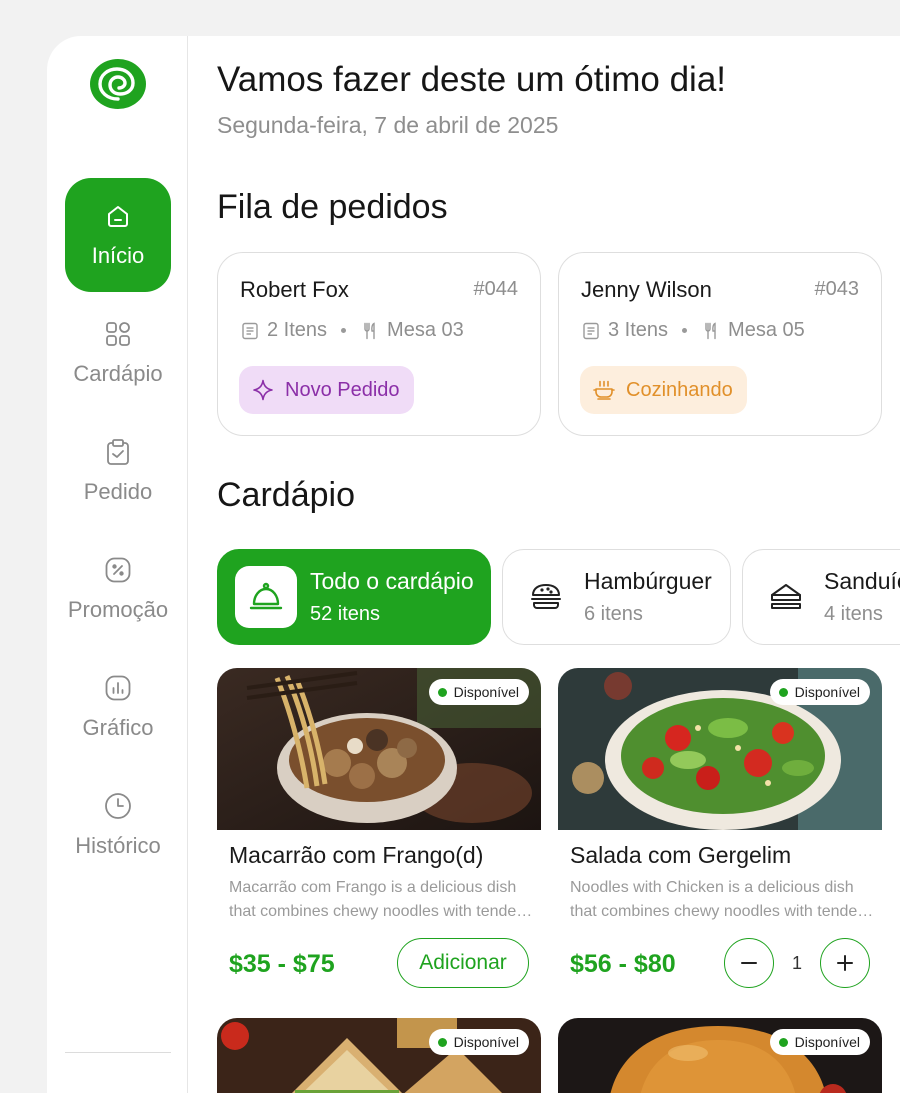  I want to click on sparkle-icon, so click(263, 390).